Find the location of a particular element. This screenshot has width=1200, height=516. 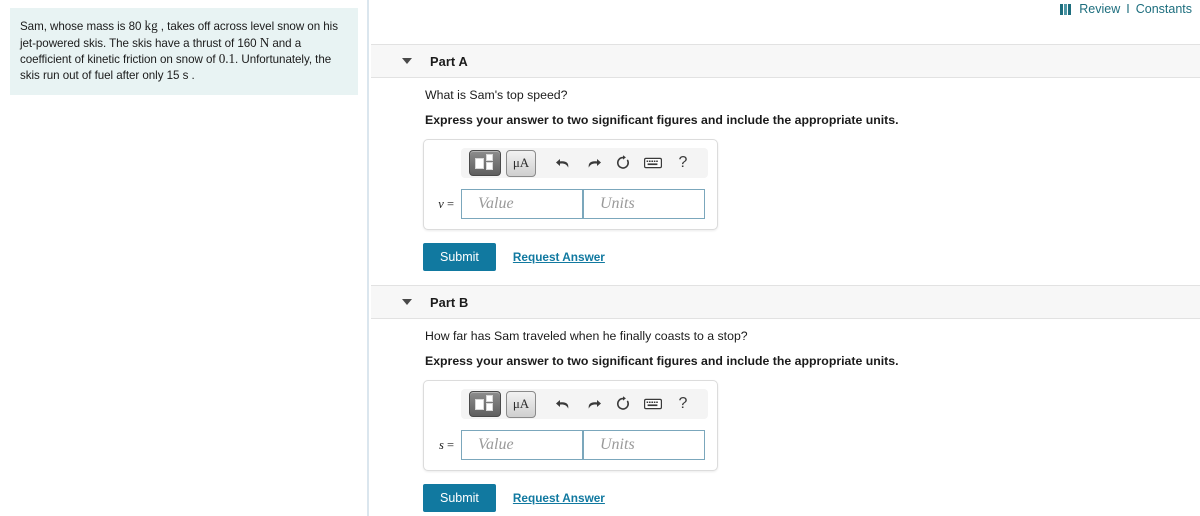

submit-button-a: Submit is located at coordinates (459, 257).